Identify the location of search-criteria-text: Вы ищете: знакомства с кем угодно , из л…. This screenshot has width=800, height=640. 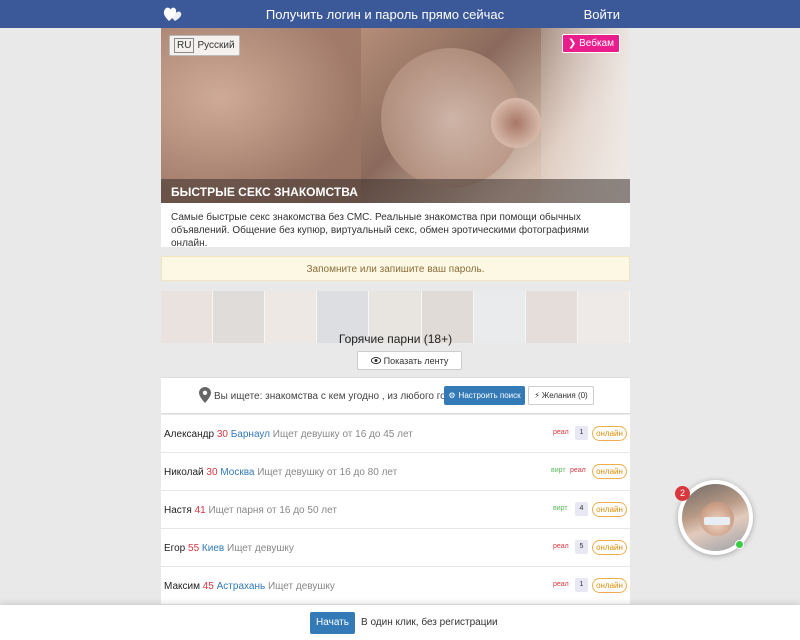
(341, 396).